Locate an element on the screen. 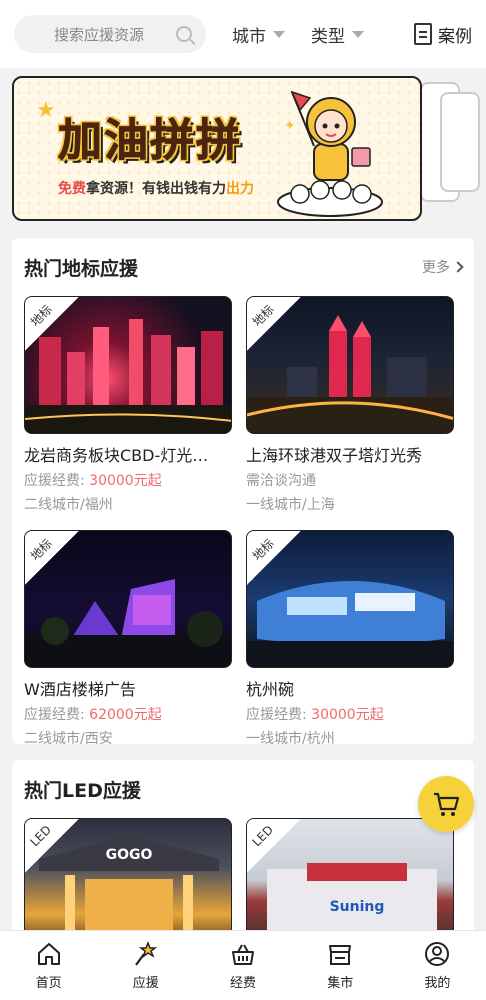 This screenshot has height=1000, width=486. card-title: 上海环球港双子塔灯光秀 is located at coordinates (334, 455).